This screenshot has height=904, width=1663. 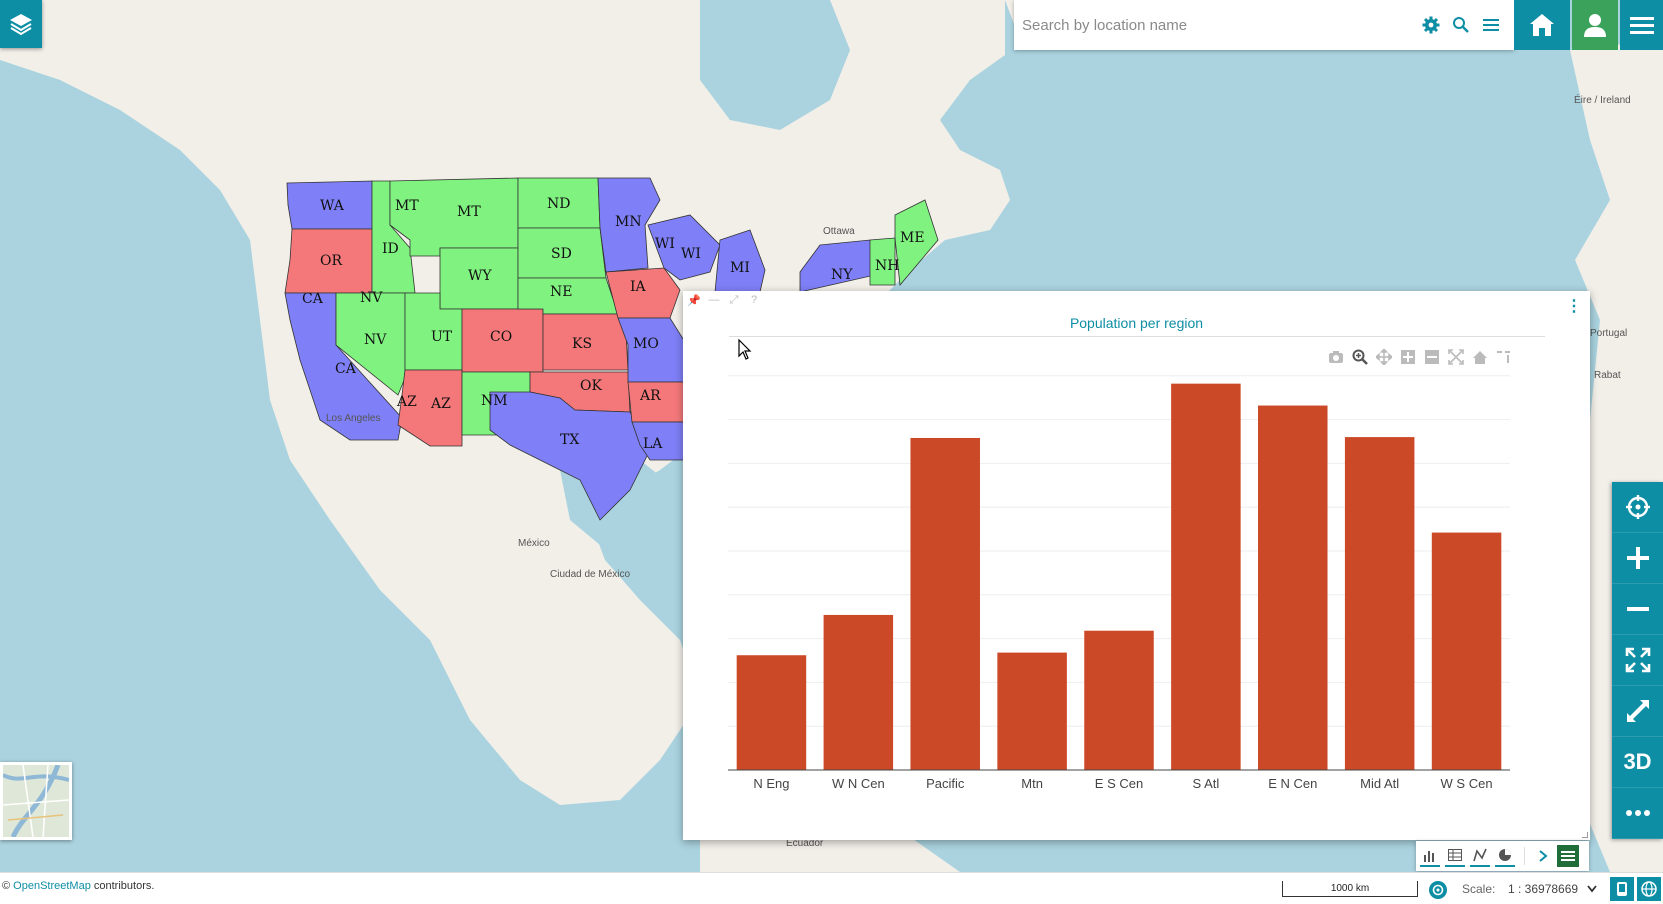 I want to click on search-button, so click(x=1461, y=25).